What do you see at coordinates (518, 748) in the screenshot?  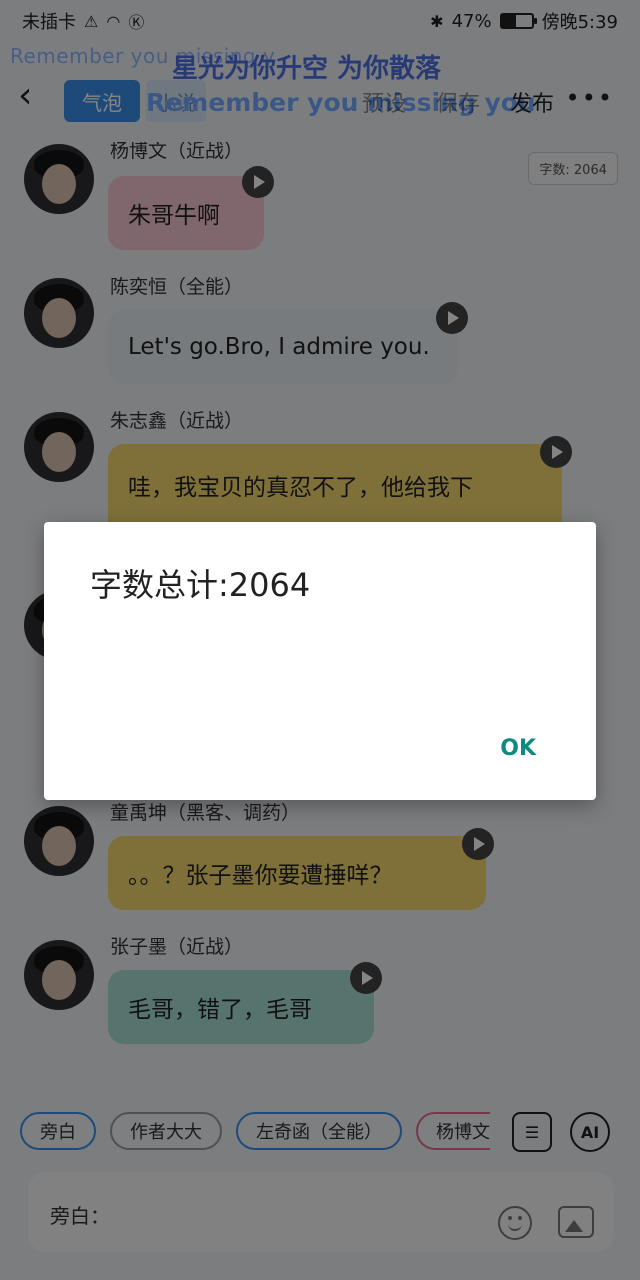 I see `ok-button: OK` at bounding box center [518, 748].